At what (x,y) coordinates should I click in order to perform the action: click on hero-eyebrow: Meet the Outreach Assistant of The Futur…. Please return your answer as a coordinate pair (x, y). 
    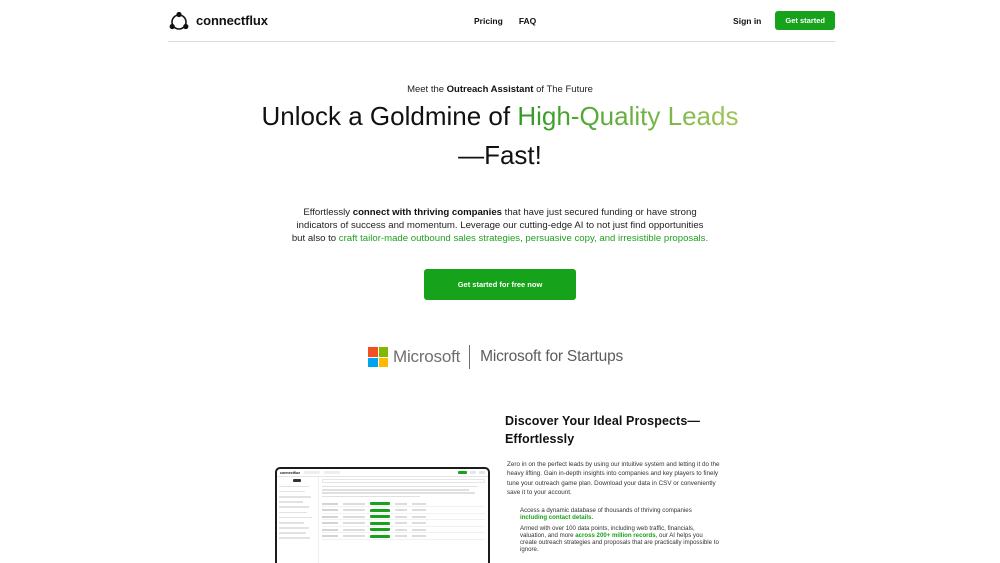
    Looking at the image, I should click on (500, 89).